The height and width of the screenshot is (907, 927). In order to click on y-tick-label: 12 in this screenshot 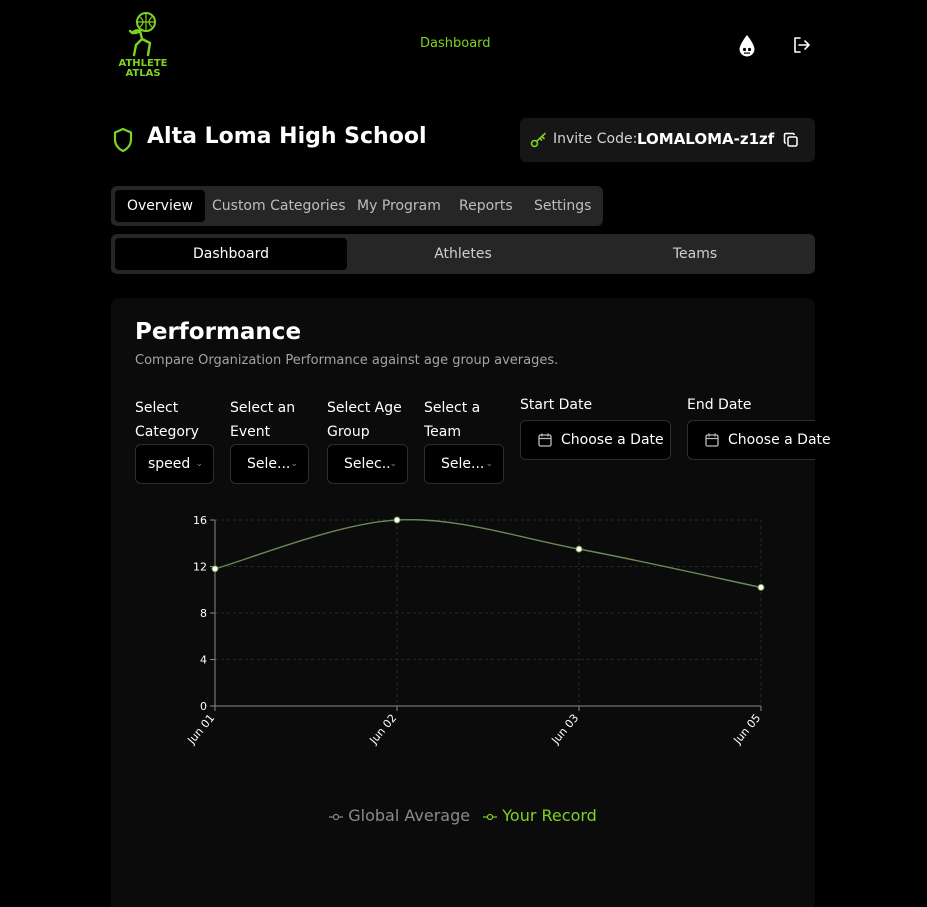, I will do `click(200, 567)`.